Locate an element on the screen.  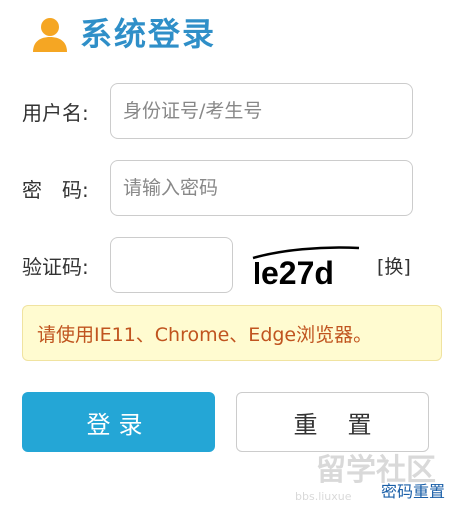
password-row: 密 码: is located at coordinates (217, 188).